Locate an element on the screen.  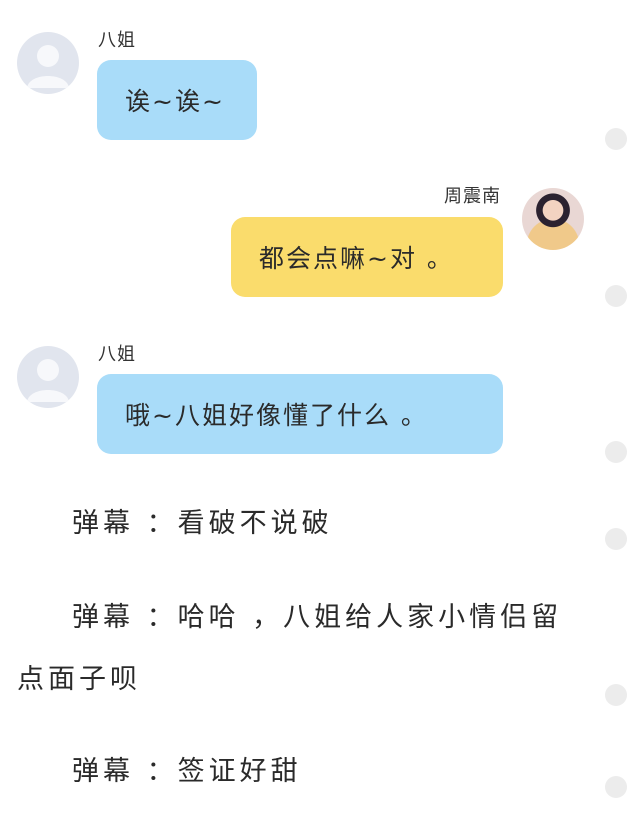
message-bubble: 哦~八姐好像懂了什么 。 is located at coordinates (300, 414).